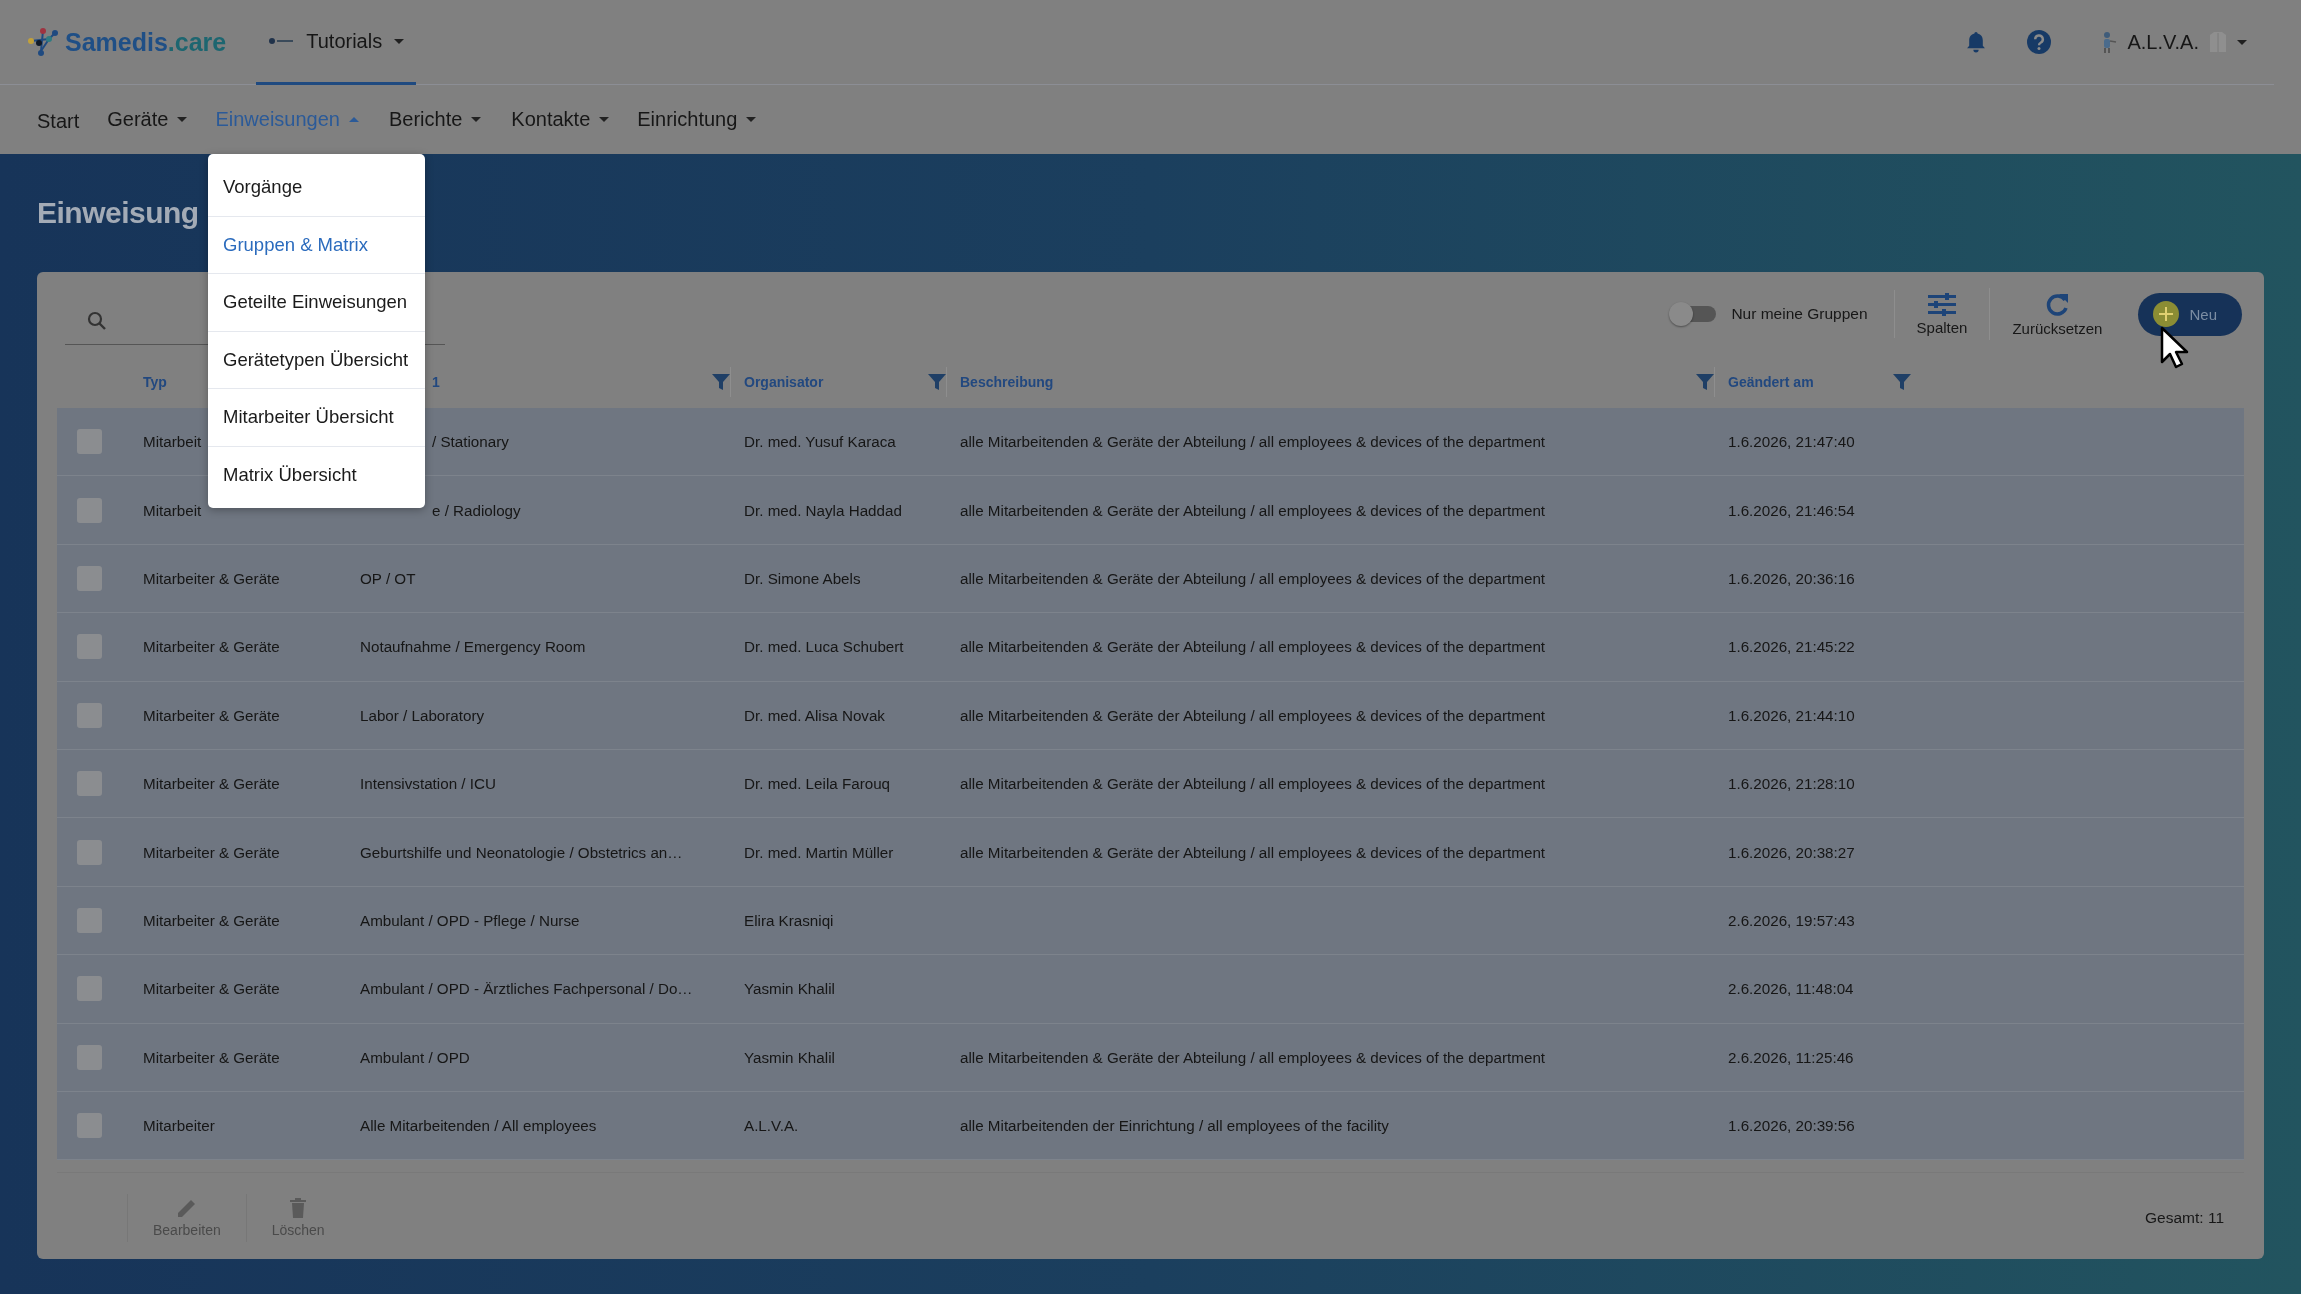 This screenshot has width=2301, height=1294. What do you see at coordinates (316, 244) in the screenshot?
I see `menu-item: Gruppen & Matrix` at bounding box center [316, 244].